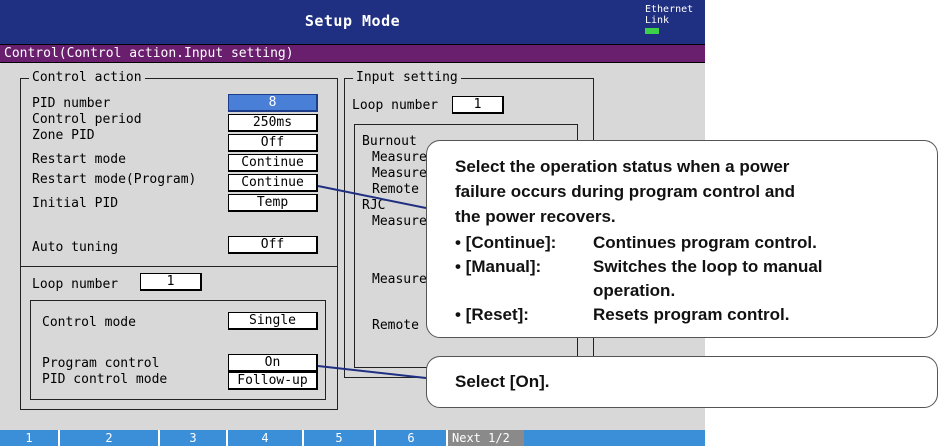  What do you see at coordinates (691, 314) in the screenshot?
I see `reset-desc: Resets program control.` at bounding box center [691, 314].